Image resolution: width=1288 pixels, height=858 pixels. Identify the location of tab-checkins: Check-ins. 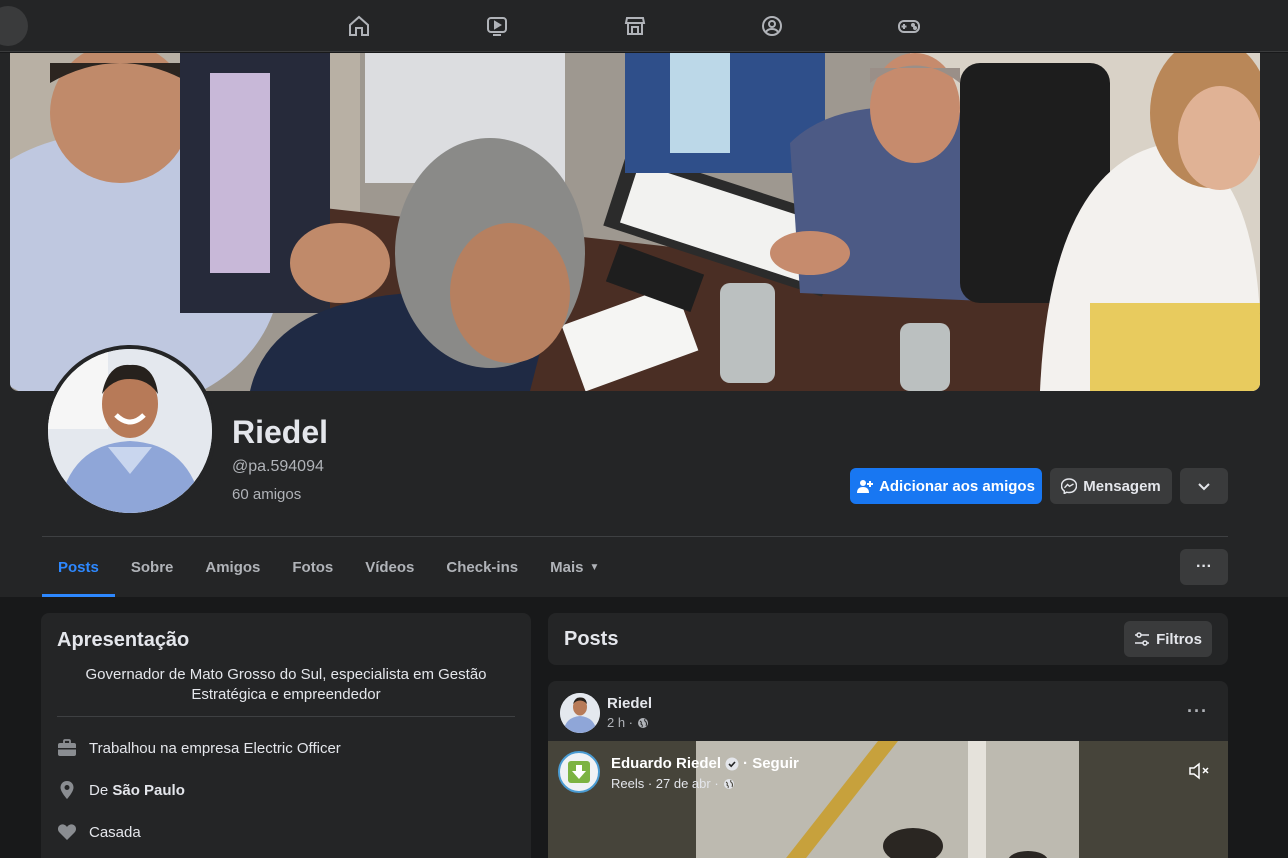
(482, 567).